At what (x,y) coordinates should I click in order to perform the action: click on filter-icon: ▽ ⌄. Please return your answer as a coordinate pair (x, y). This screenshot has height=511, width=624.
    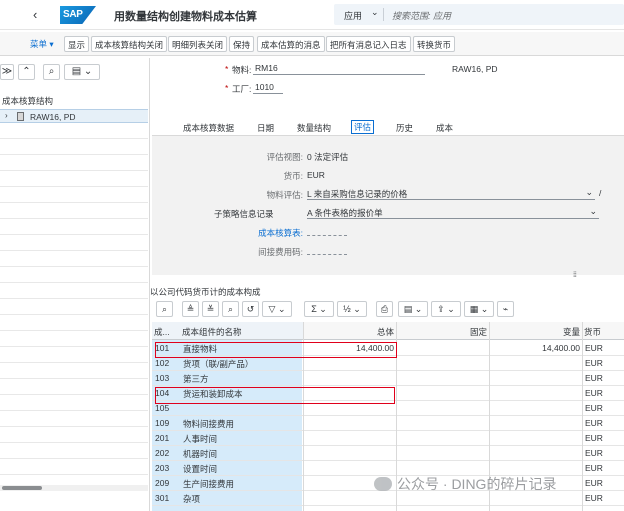
    Looking at the image, I should click on (277, 309).